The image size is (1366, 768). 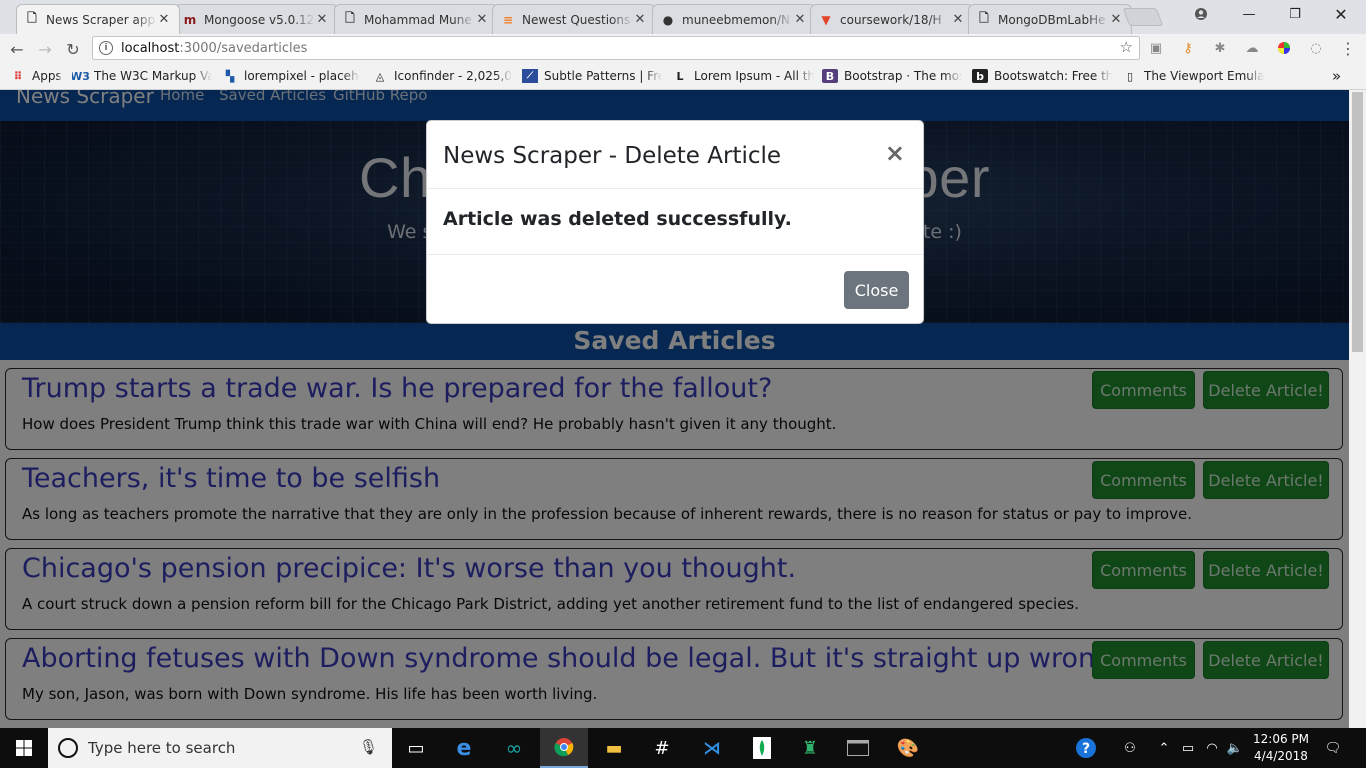 I want to click on address-bar: i localhost:3000/savedarticles ☆, so click(x=616, y=48).